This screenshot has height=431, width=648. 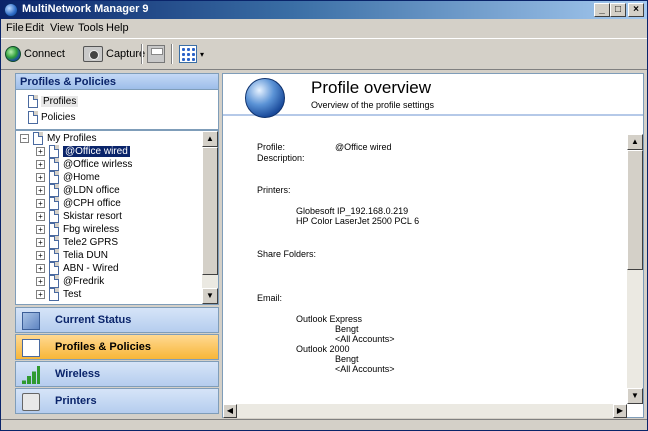 What do you see at coordinates (114, 54) in the screenshot?
I see `capture-button: Capture` at bounding box center [114, 54].